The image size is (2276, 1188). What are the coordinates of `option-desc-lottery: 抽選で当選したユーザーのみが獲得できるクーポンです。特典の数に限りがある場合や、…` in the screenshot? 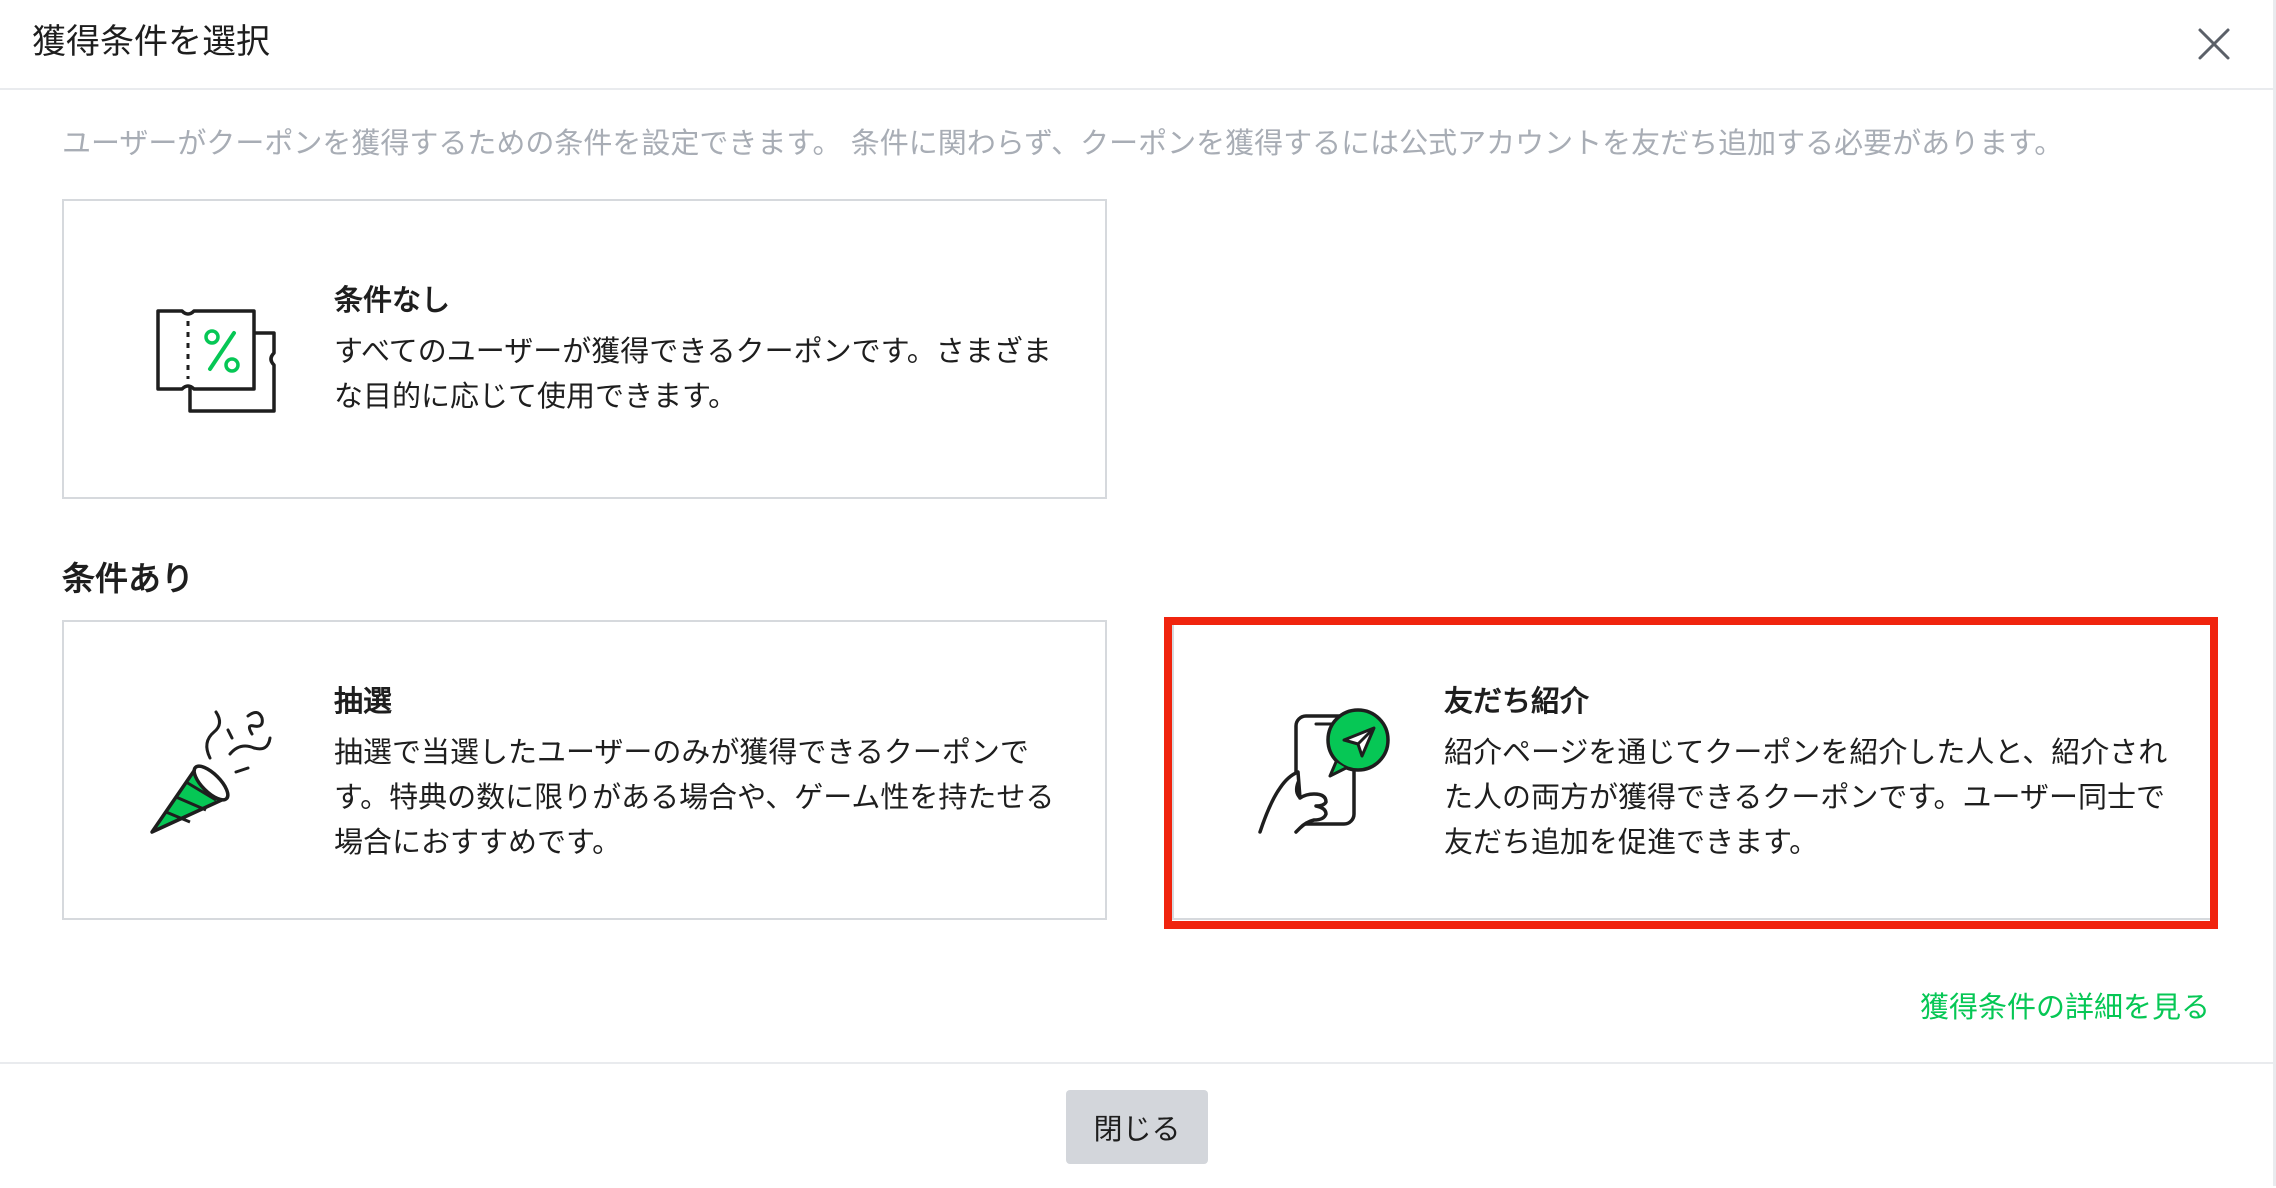 It's located at (694, 797).